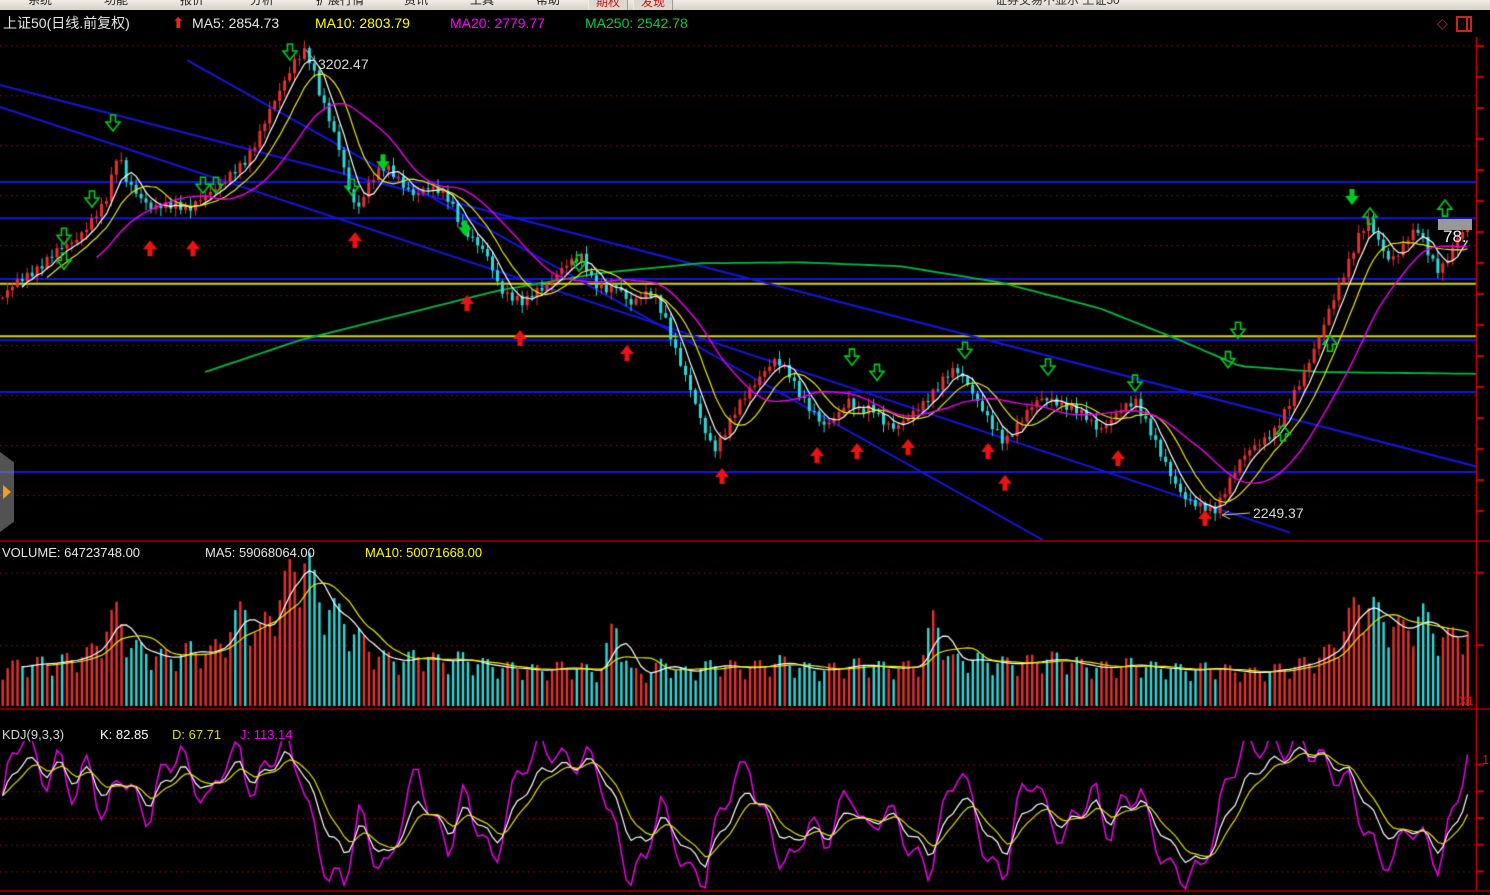 This screenshot has height=895, width=1490. Describe the element at coordinates (236, 23) in the screenshot. I see `title-ma-label-0: MA5: 2854.73` at that location.